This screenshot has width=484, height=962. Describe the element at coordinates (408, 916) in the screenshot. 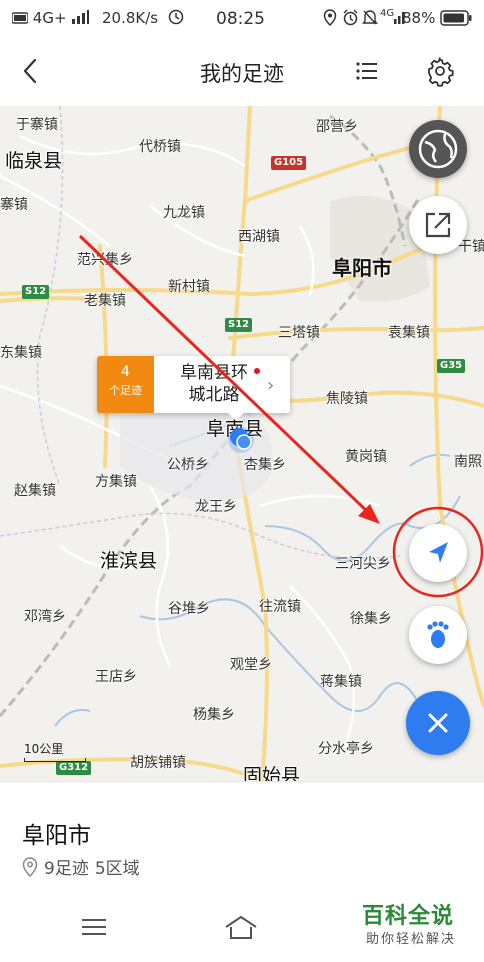

I see `watermark-logo: 百科全说` at that location.